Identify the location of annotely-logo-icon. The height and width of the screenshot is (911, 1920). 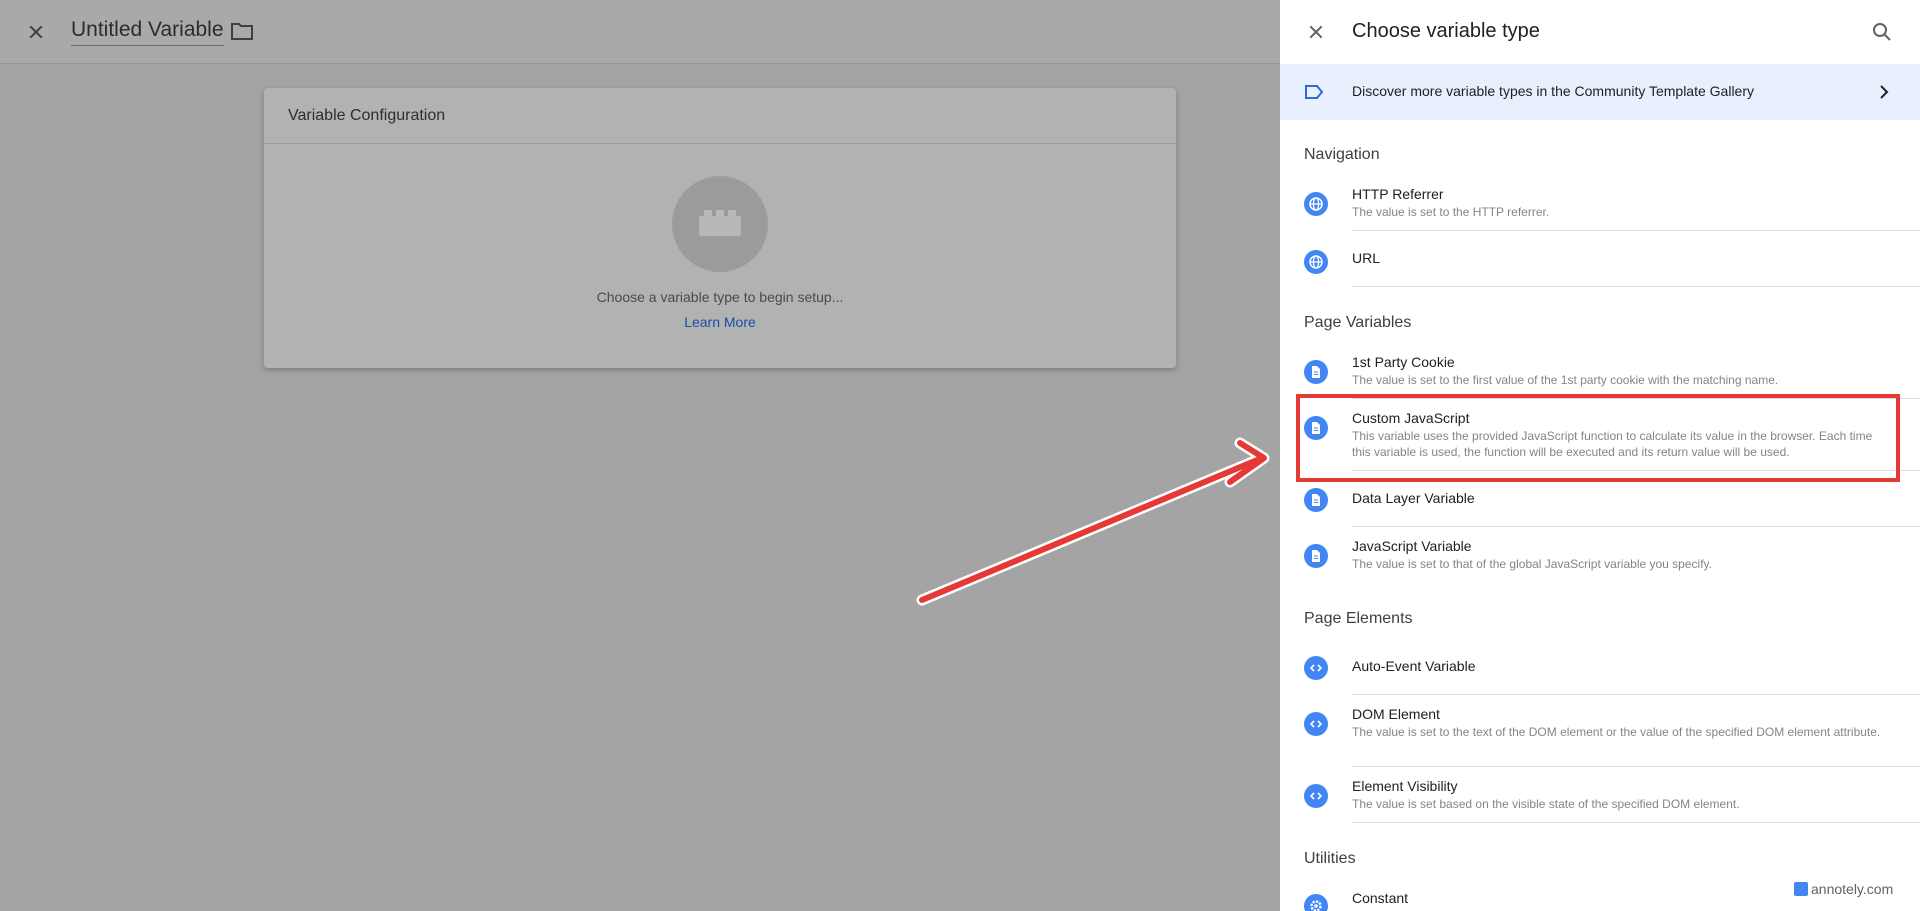
(1801, 889).